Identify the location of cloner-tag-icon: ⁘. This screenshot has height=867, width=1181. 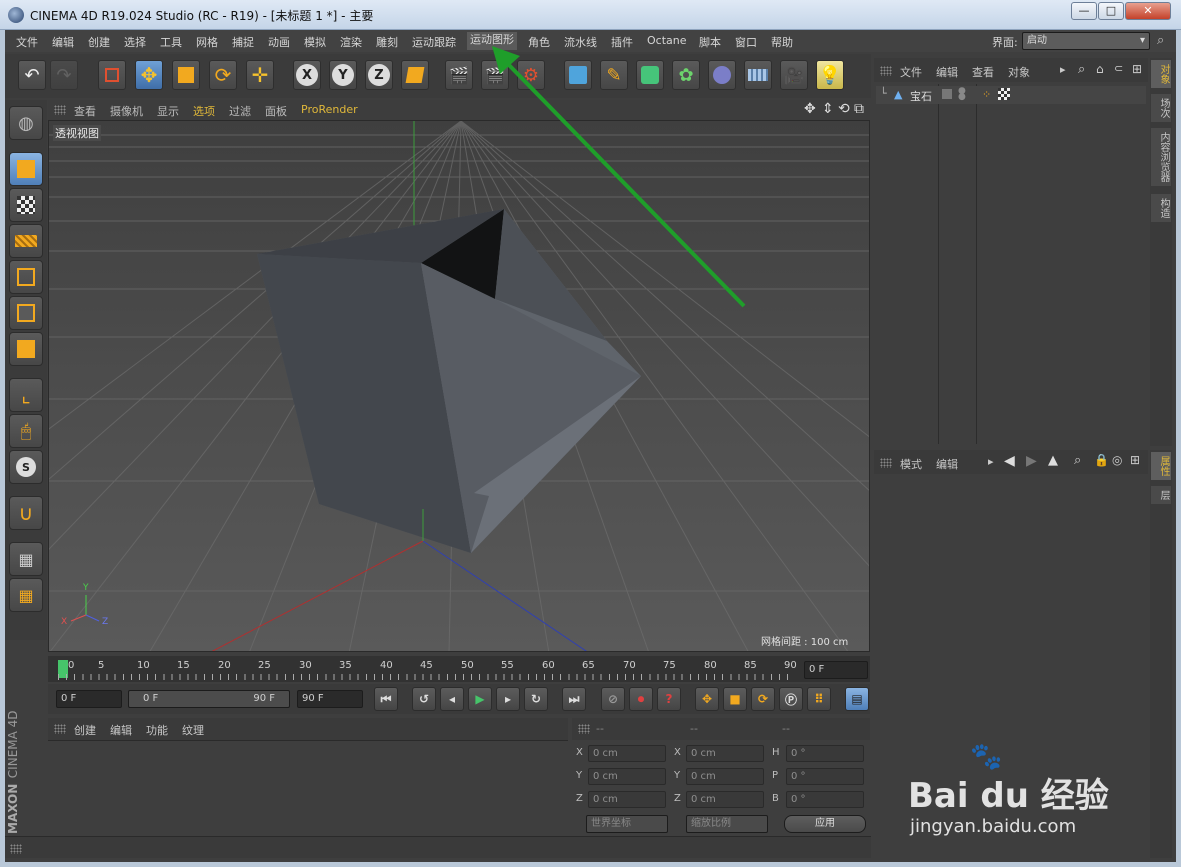
(986, 94).